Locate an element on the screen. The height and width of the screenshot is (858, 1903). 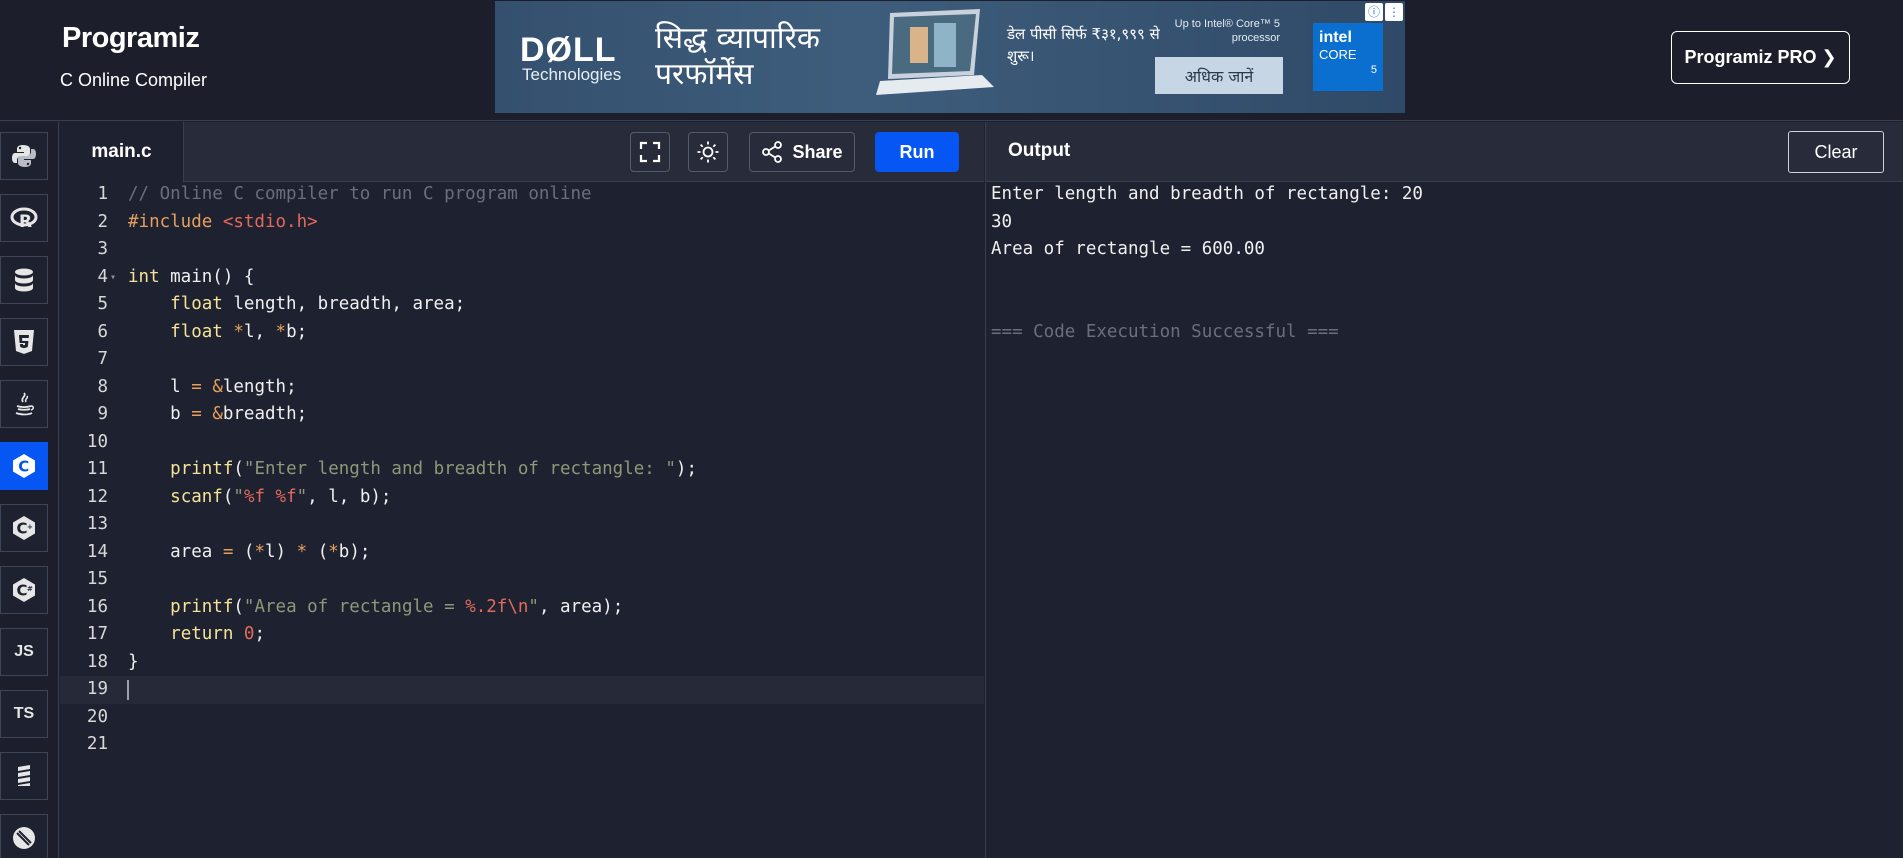
line-number: 15 is located at coordinates (97, 579).